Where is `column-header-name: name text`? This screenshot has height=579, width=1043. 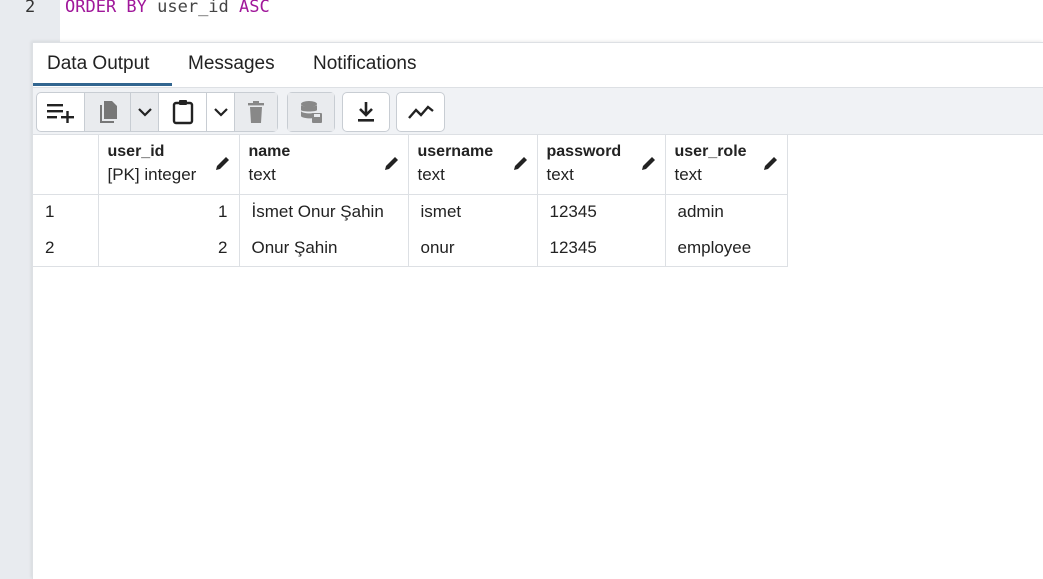 column-header-name: name text is located at coordinates (324, 165).